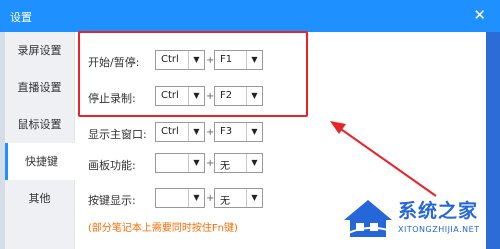 The image size is (500, 249). What do you see at coordinates (112, 200) in the screenshot?
I see `shortcut-label-key-display: 按键显示:` at bounding box center [112, 200].